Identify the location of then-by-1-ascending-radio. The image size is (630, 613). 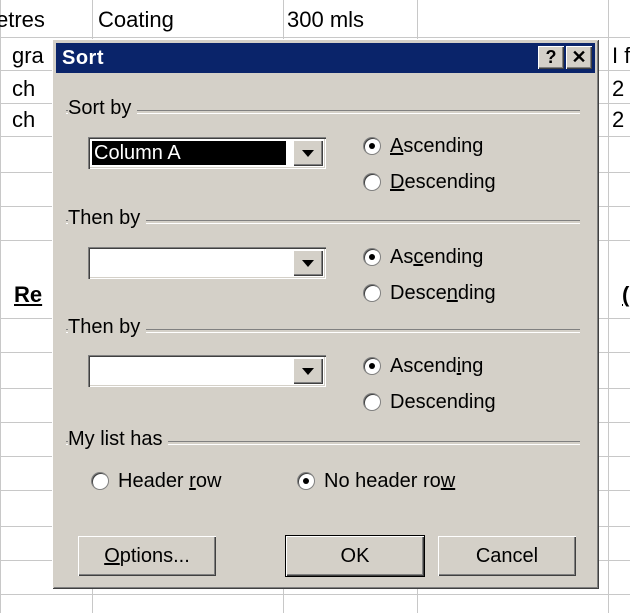
(372, 257).